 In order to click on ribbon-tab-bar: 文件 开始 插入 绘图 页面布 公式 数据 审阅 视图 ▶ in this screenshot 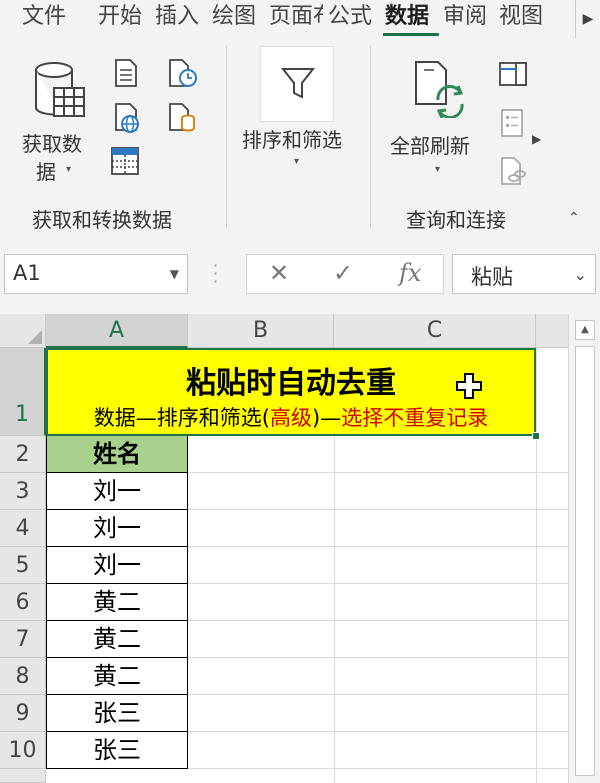, I will do `click(300, 19)`.